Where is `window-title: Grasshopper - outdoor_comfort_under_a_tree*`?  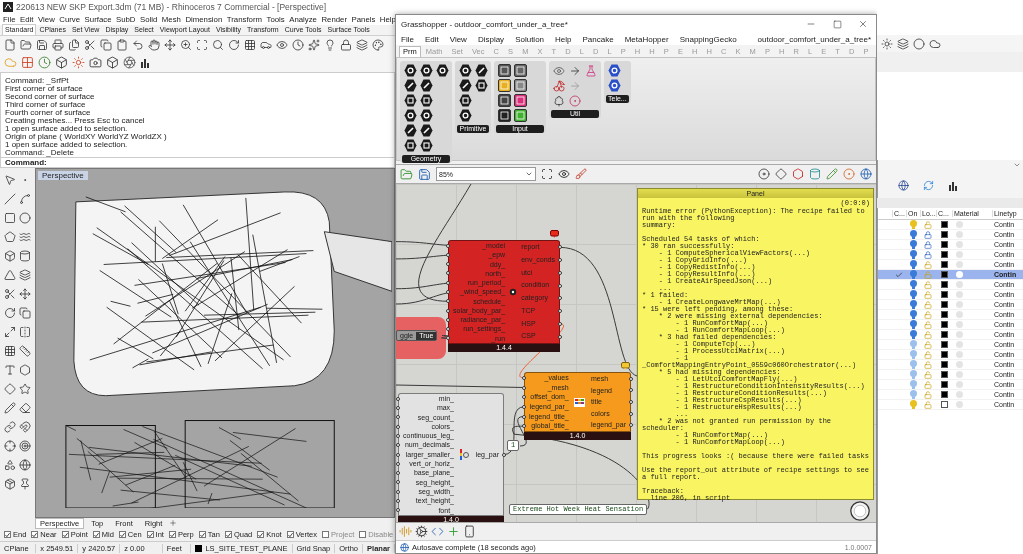 window-title: Grasshopper - outdoor_comfort_under_a_tree* is located at coordinates (484, 24).